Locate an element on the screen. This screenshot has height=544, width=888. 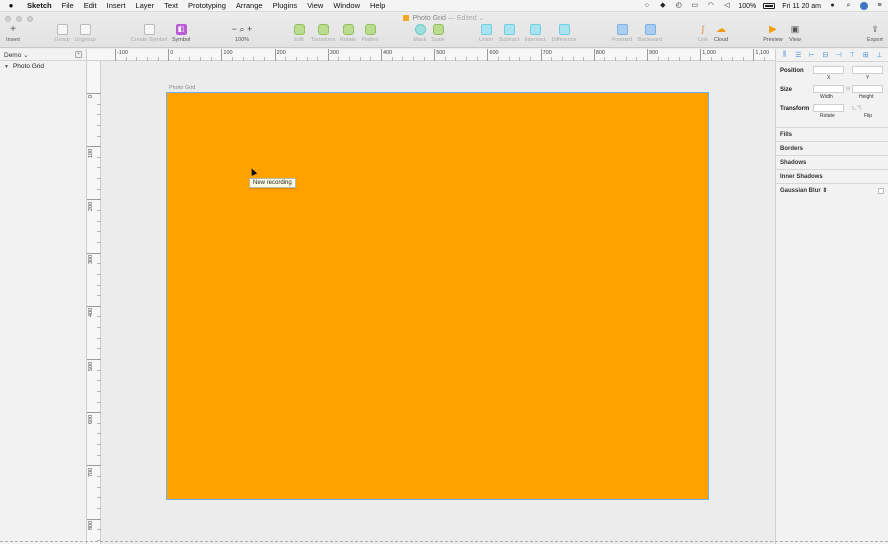
align-center-icon: ⊟ is located at coordinates (825, 55).